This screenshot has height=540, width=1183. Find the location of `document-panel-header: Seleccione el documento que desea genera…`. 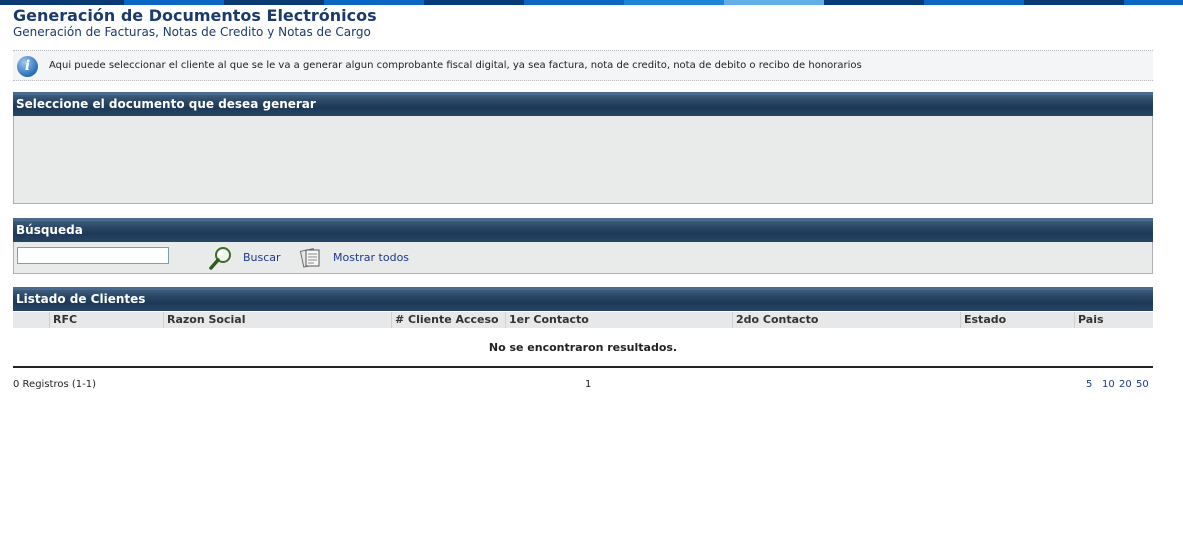

document-panel-header: Seleccione el documento que desea genera… is located at coordinates (583, 104).